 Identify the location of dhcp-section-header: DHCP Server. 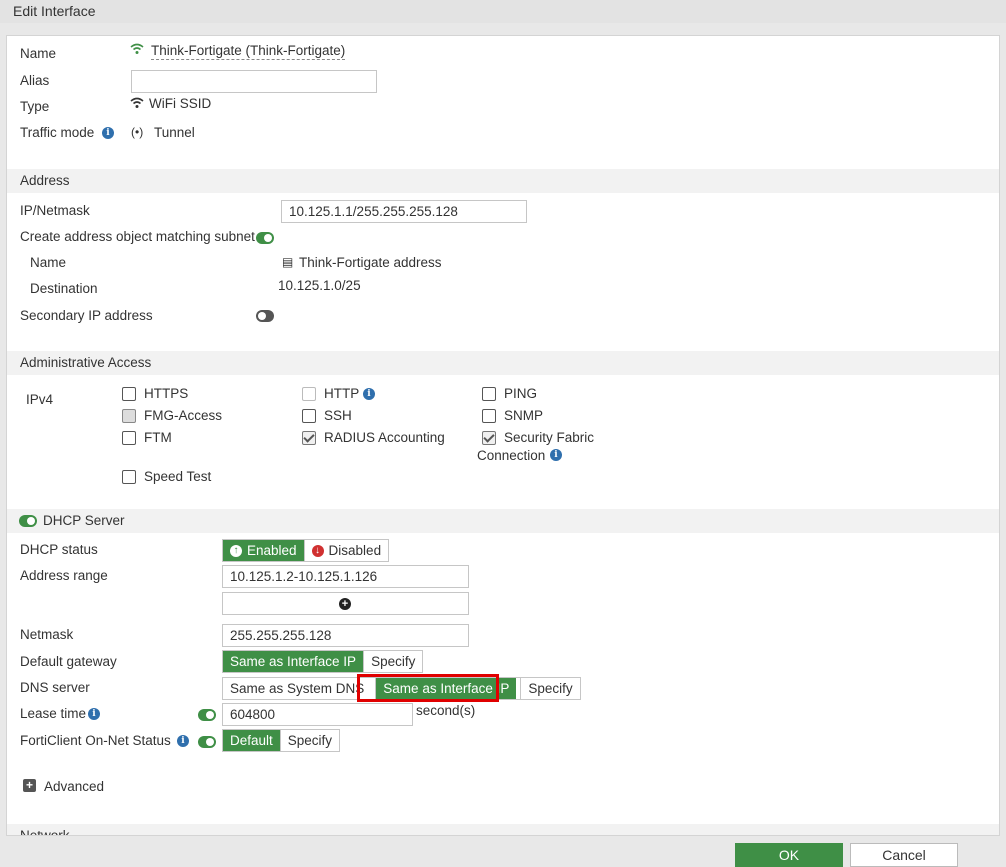
(503, 521).